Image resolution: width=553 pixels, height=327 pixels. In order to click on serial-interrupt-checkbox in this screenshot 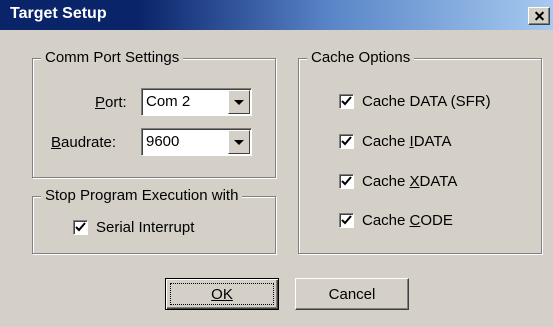, I will do `click(80, 227)`.